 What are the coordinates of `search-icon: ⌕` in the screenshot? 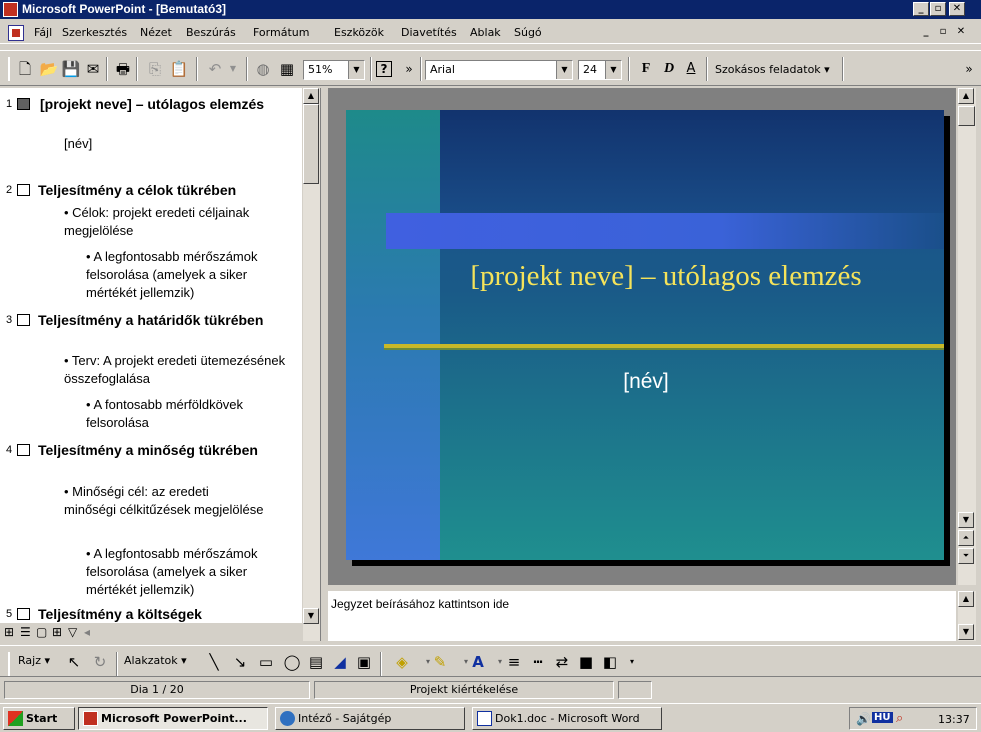 It's located at (899, 718).